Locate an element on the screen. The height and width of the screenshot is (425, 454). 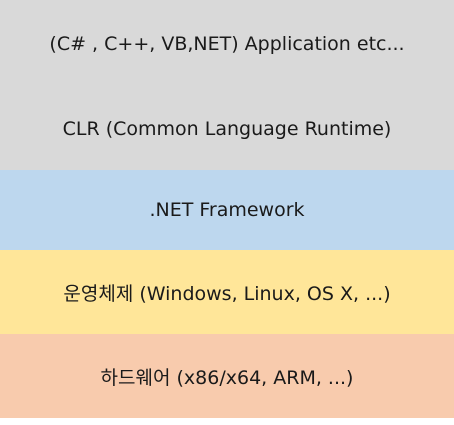
layer-clr-label: CLR (Common Language Runtime) is located at coordinates (227, 129).